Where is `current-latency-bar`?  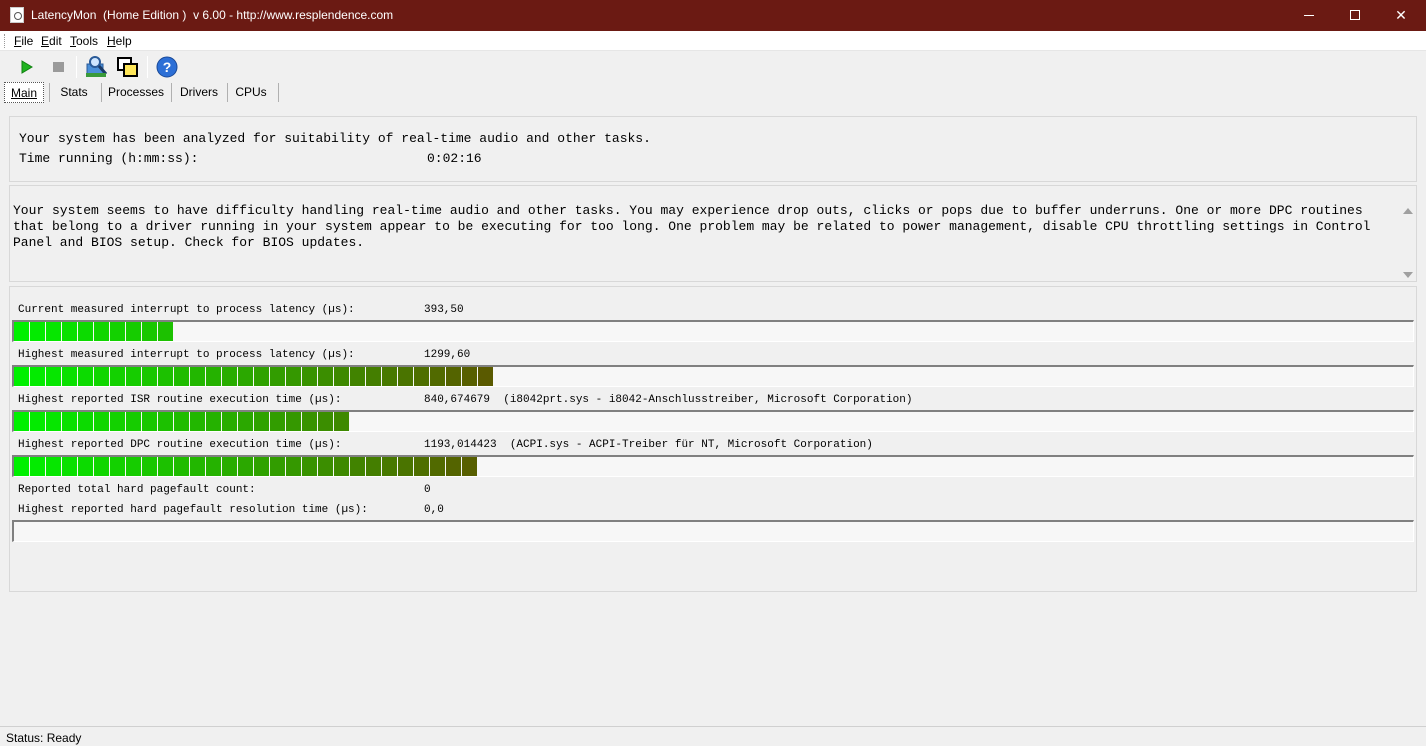
current-latency-bar is located at coordinates (713, 331).